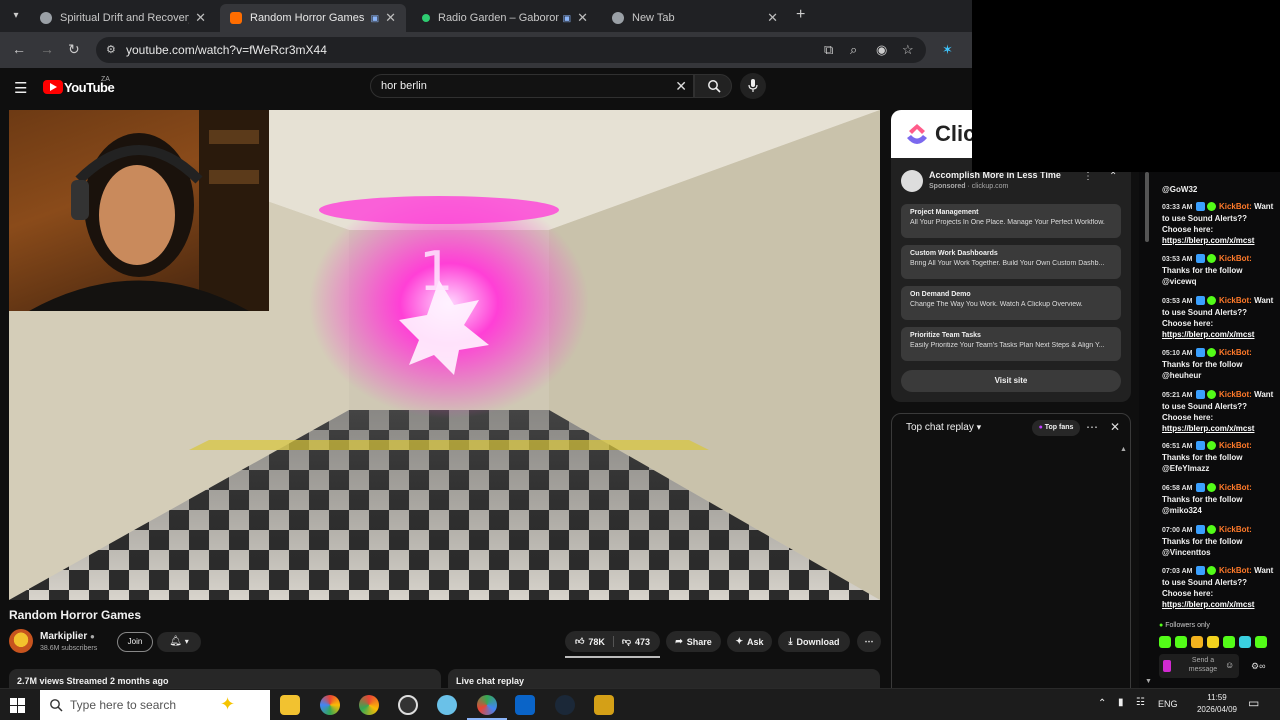 This screenshot has height=720, width=1280. Describe the element at coordinates (21, 641) in the screenshot. I see `channel-avatar` at that location.